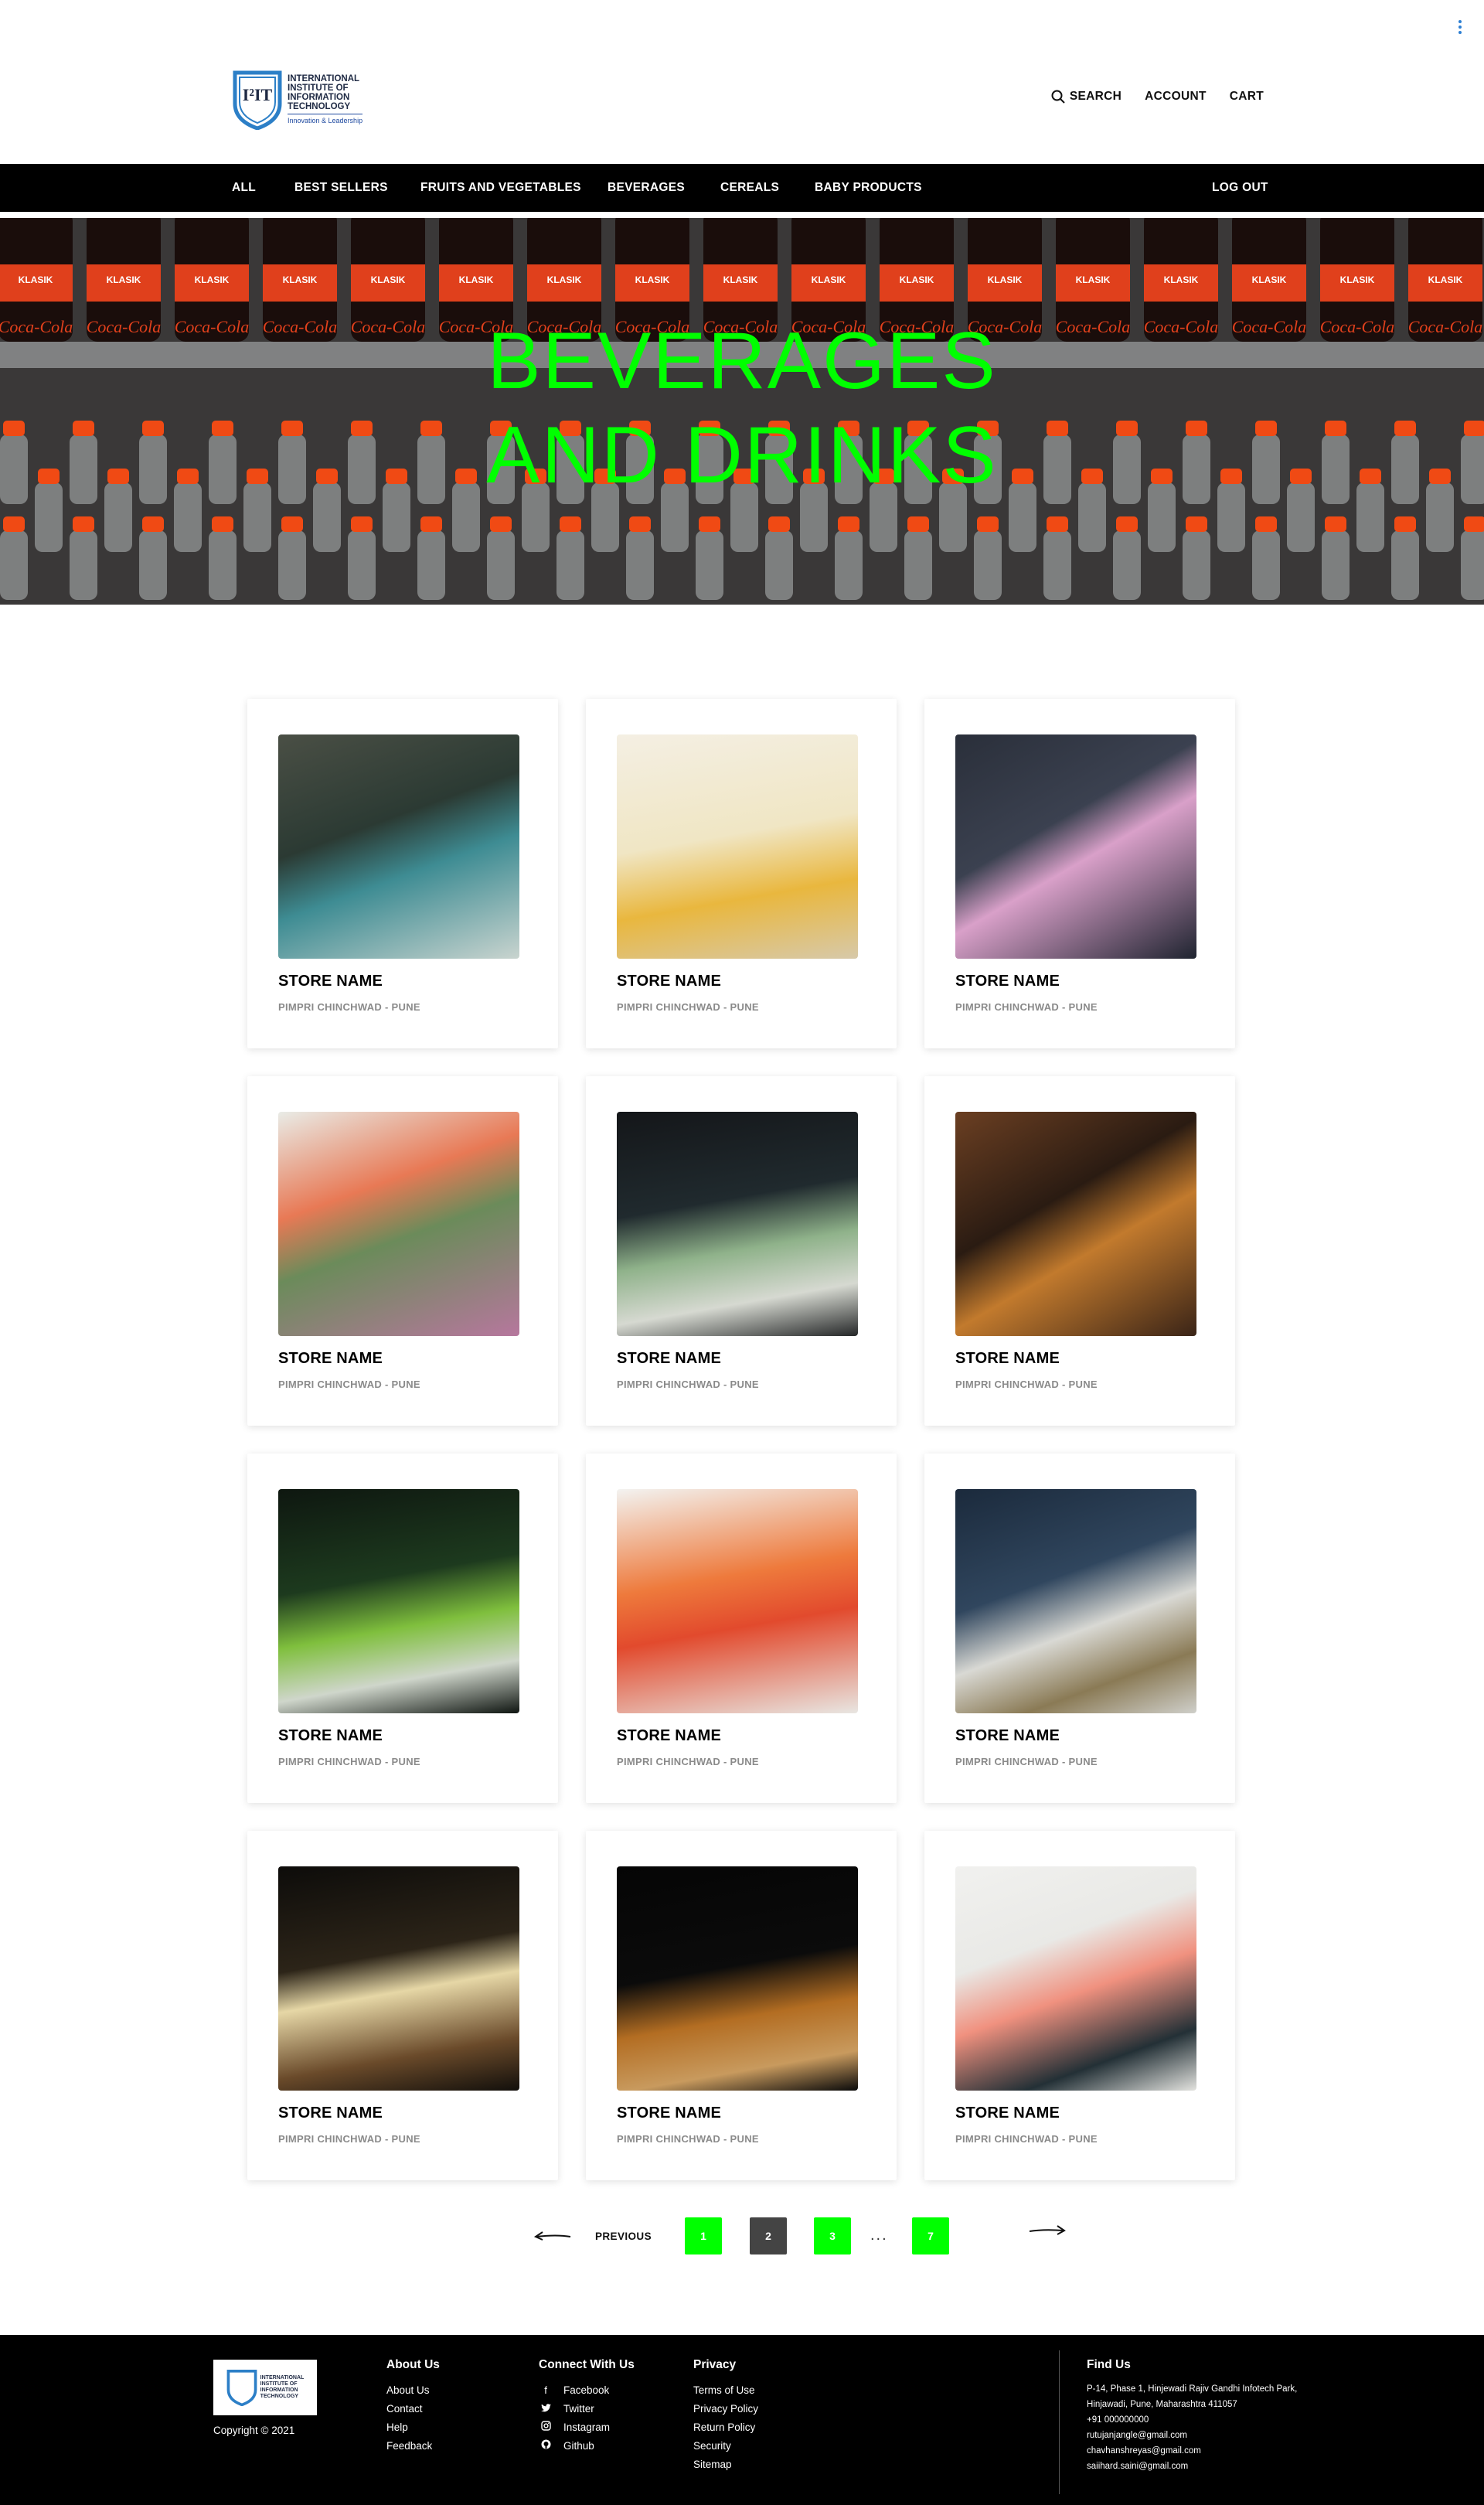 This screenshot has height=2505, width=1484. I want to click on footer-link-github: Github, so click(587, 2446).